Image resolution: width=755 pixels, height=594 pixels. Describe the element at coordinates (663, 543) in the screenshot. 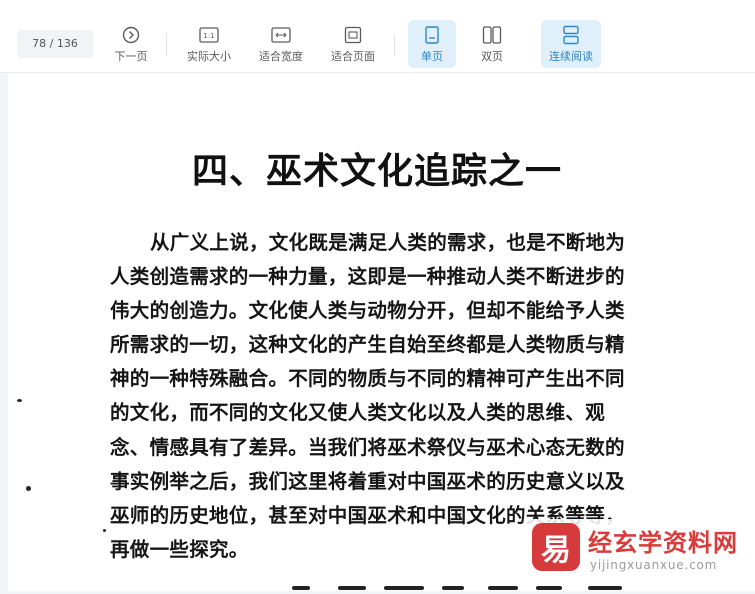

I see `watermark-title: 经玄学资料网` at that location.